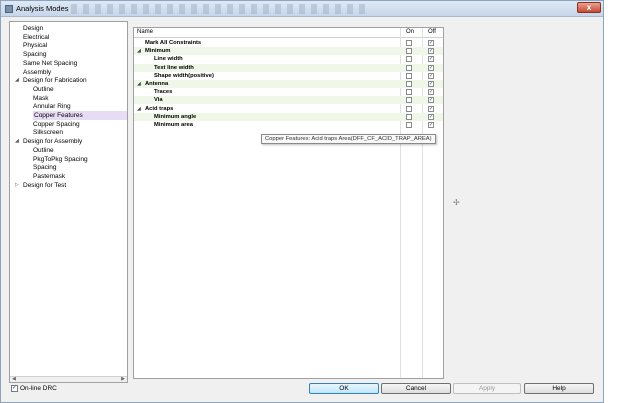 This screenshot has height=403, width=640. Describe the element at coordinates (35, 45) in the screenshot. I see `tree-item: Physical` at that location.